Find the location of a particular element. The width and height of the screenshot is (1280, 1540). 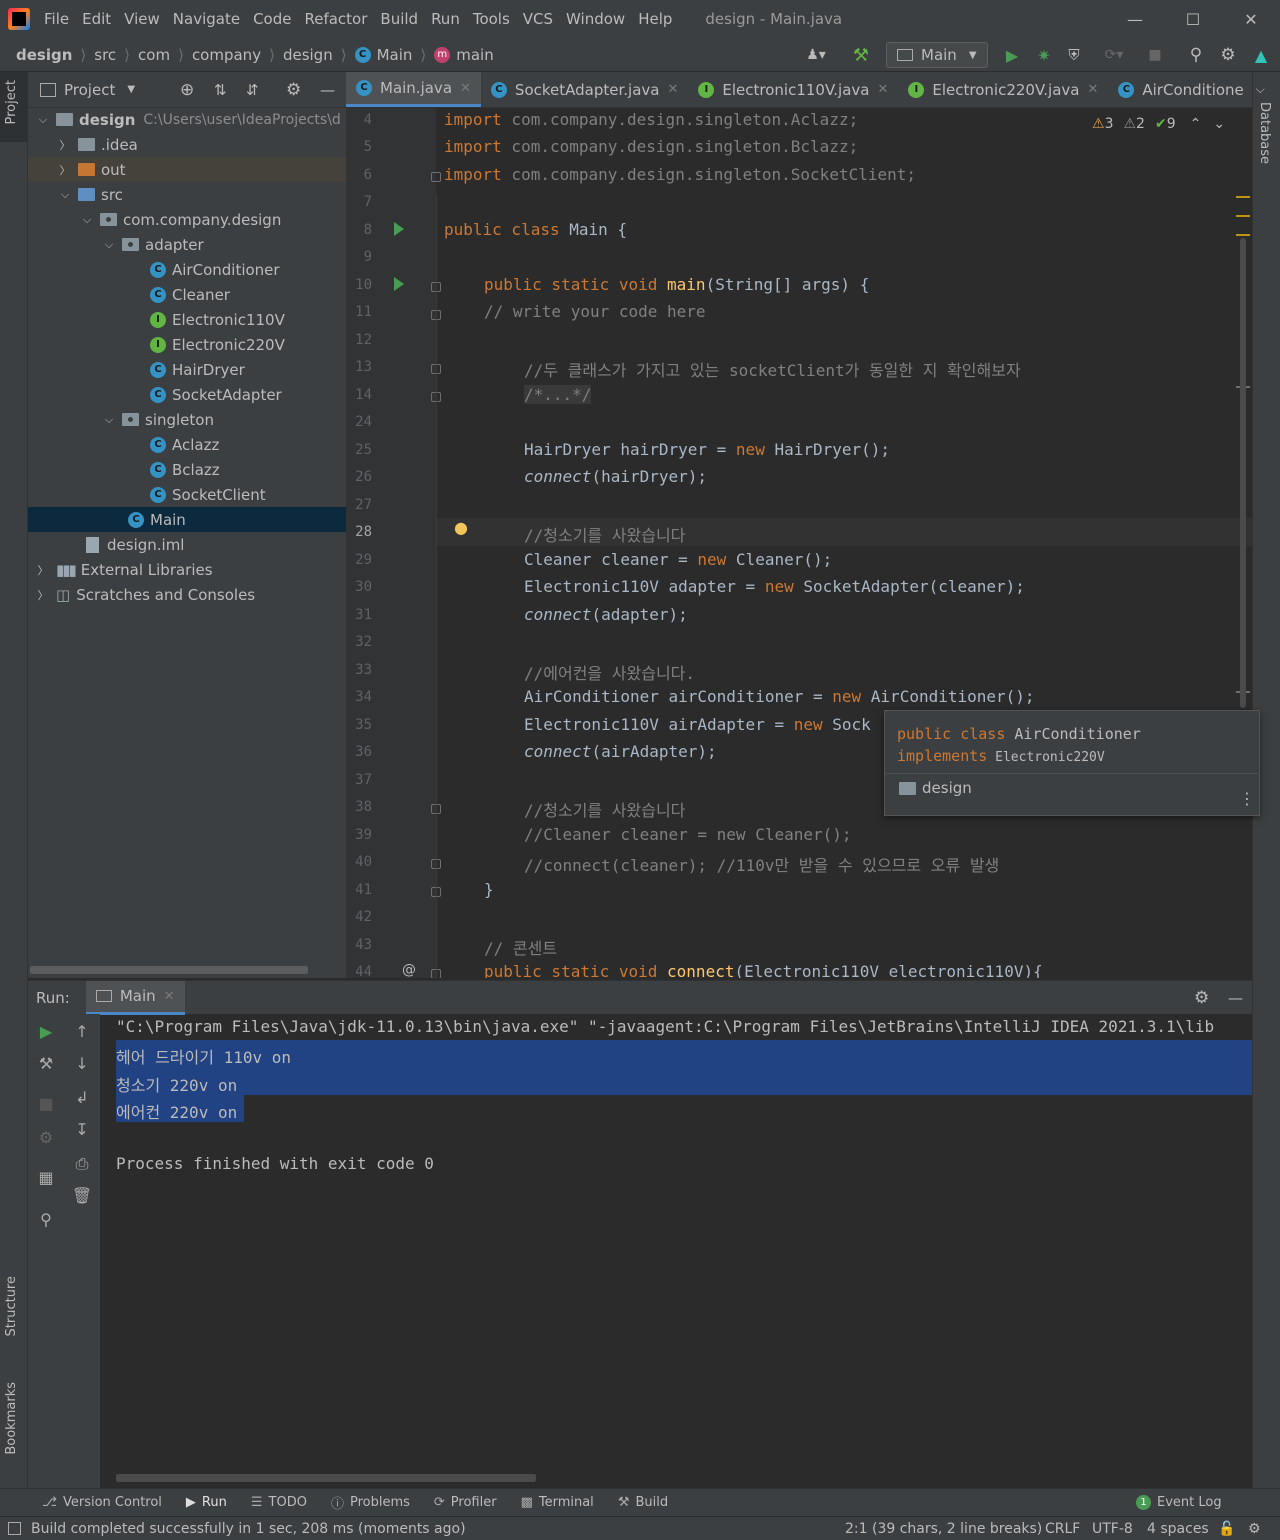

tab-main-java: C Main.java ✕ is located at coordinates (413, 89).